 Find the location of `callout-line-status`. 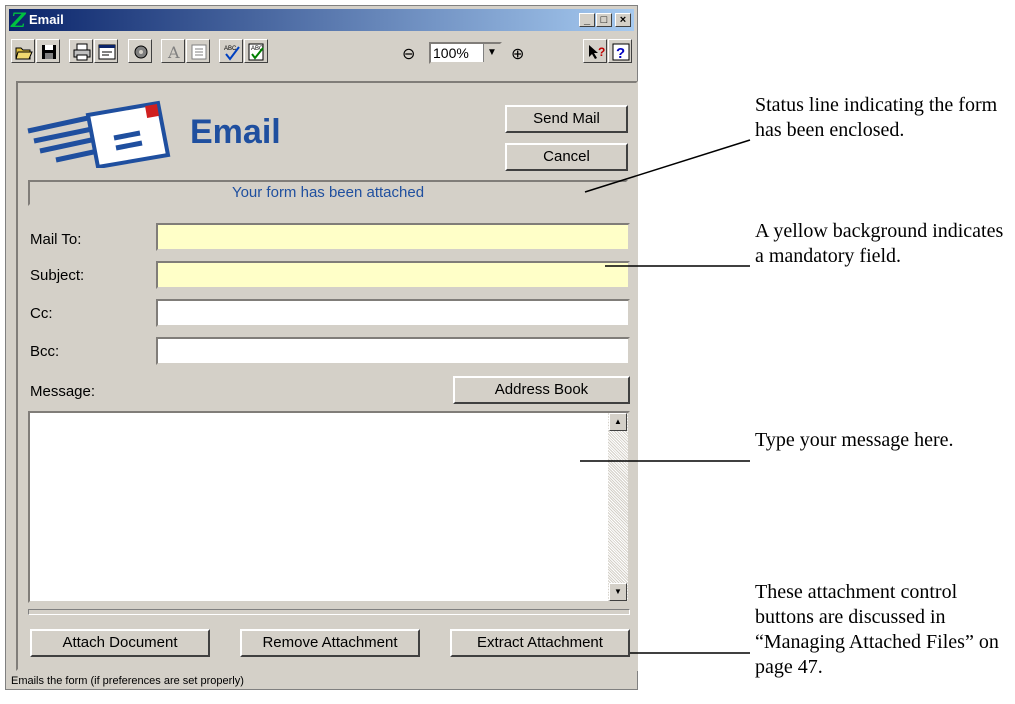

callout-line-status is located at coordinates (667, 166).